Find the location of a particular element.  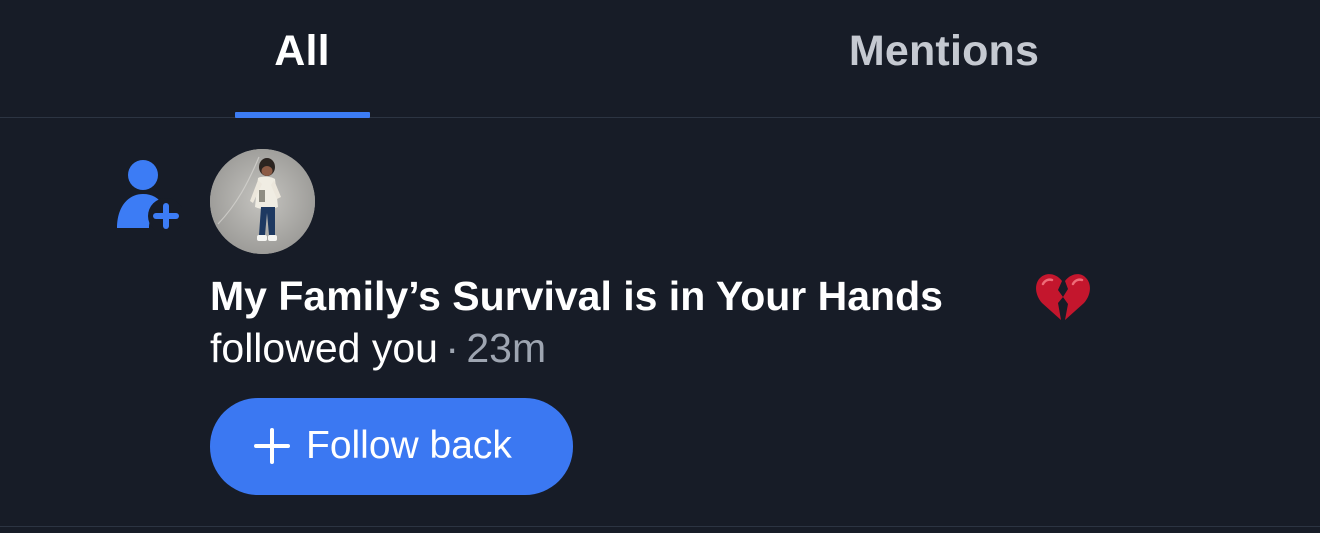

profile-photo-child is located at coordinates (262, 201).